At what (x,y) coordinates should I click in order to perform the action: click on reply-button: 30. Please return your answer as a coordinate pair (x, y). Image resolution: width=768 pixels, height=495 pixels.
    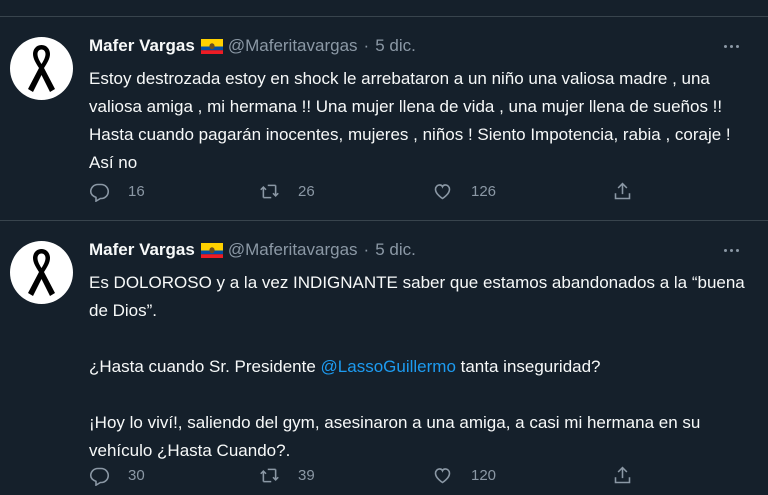
    Looking at the image, I should click on (117, 475).